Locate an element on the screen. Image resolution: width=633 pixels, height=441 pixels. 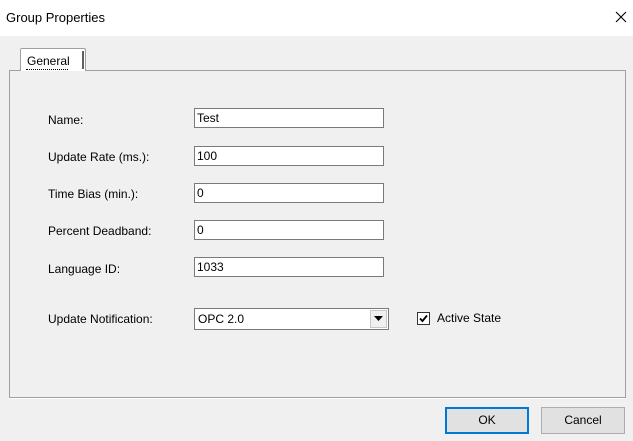
active-state-checkbox is located at coordinates (423, 318).